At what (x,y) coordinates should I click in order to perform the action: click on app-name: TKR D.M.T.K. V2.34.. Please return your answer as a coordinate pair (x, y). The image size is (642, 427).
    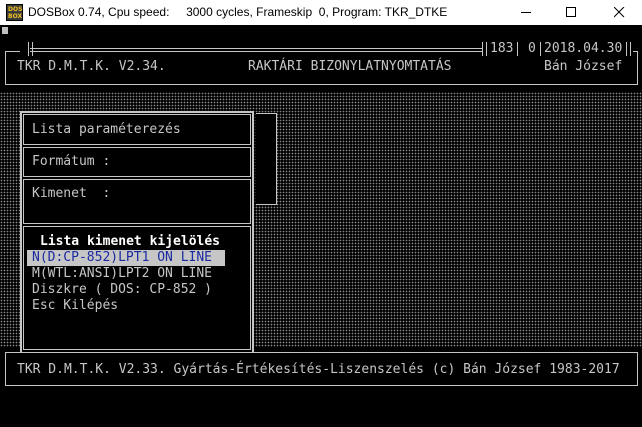
    Looking at the image, I should click on (91, 66).